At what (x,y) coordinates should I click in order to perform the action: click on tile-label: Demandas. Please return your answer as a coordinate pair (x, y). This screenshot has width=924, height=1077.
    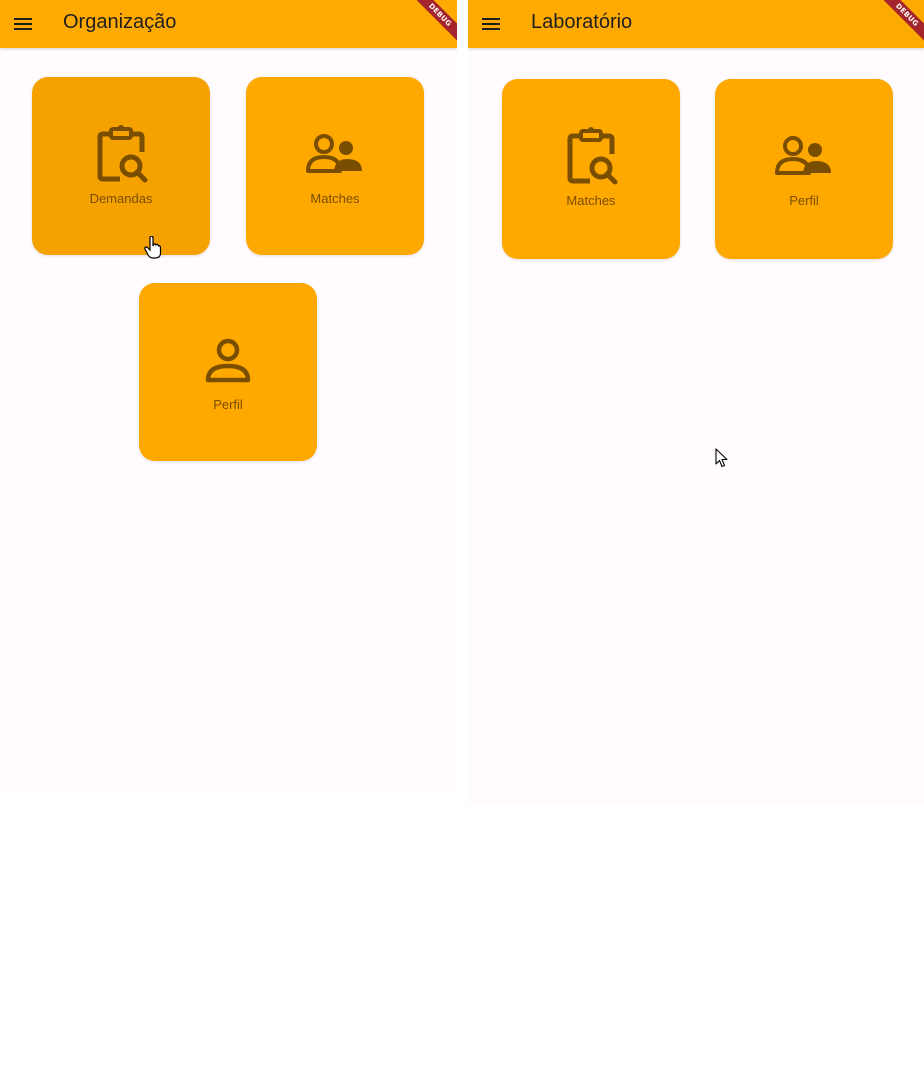
    Looking at the image, I should click on (121, 198).